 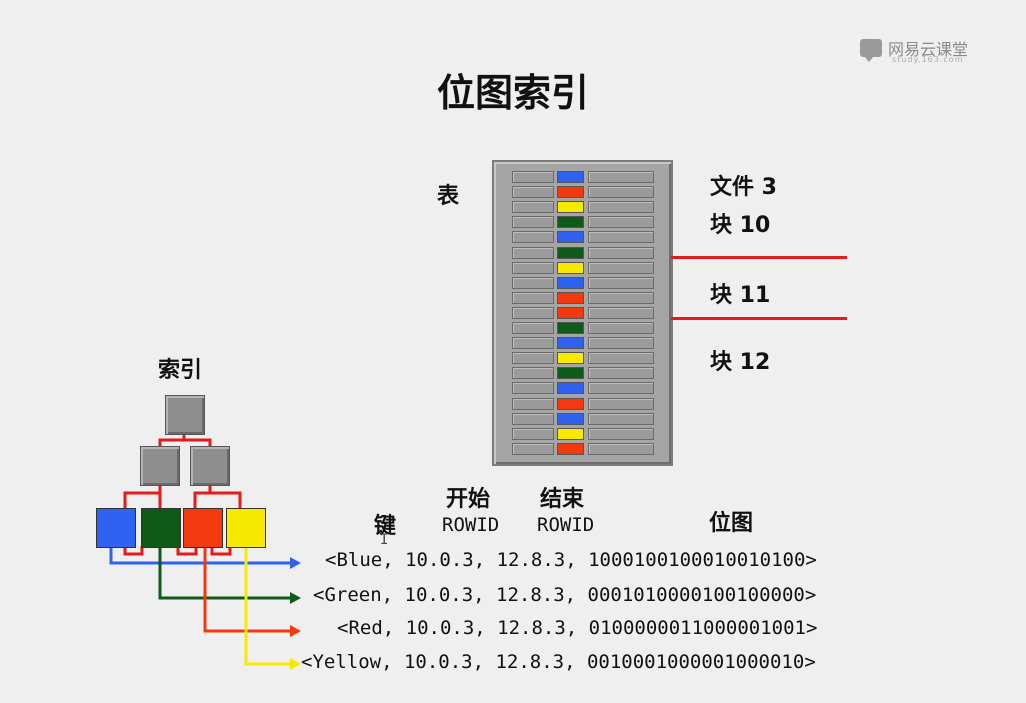 I want to click on index-root-node, so click(x=185, y=415).